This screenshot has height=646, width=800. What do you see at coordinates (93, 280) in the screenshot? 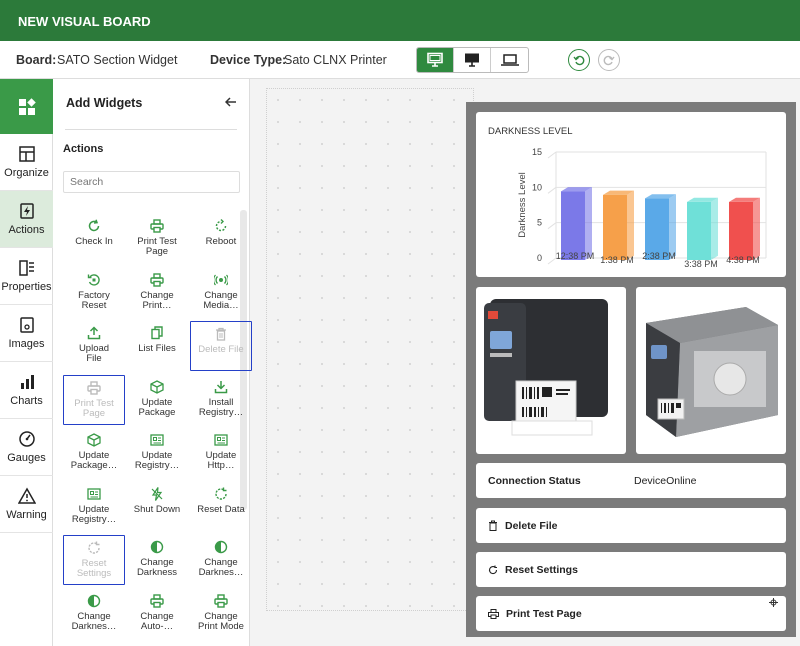
I see `factory-reset-icon` at bounding box center [93, 280].